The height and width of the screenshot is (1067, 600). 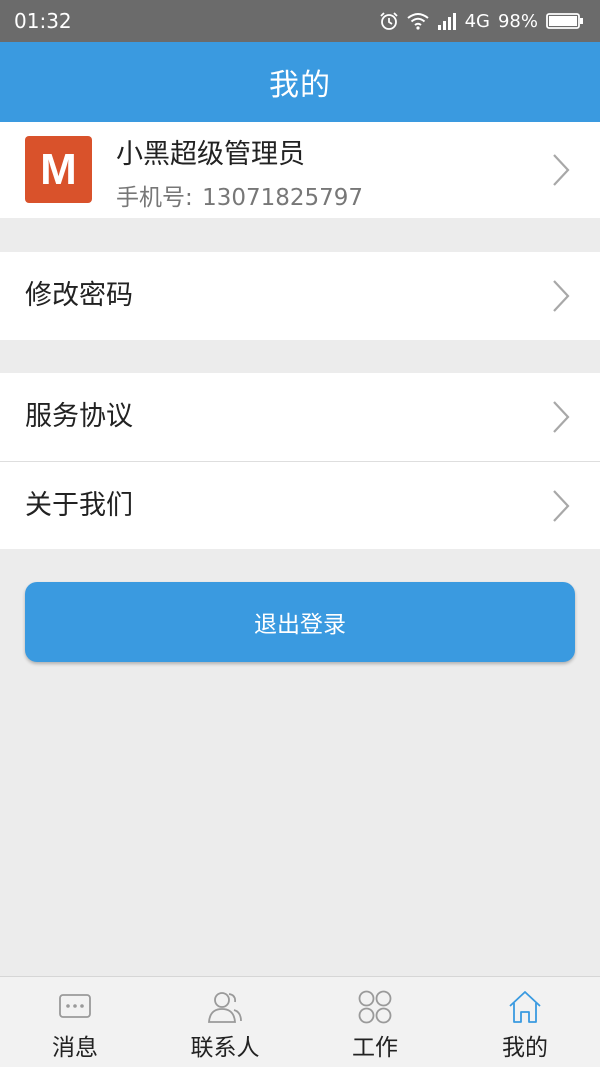 I want to click on page-title: 我的, so click(x=300, y=85).